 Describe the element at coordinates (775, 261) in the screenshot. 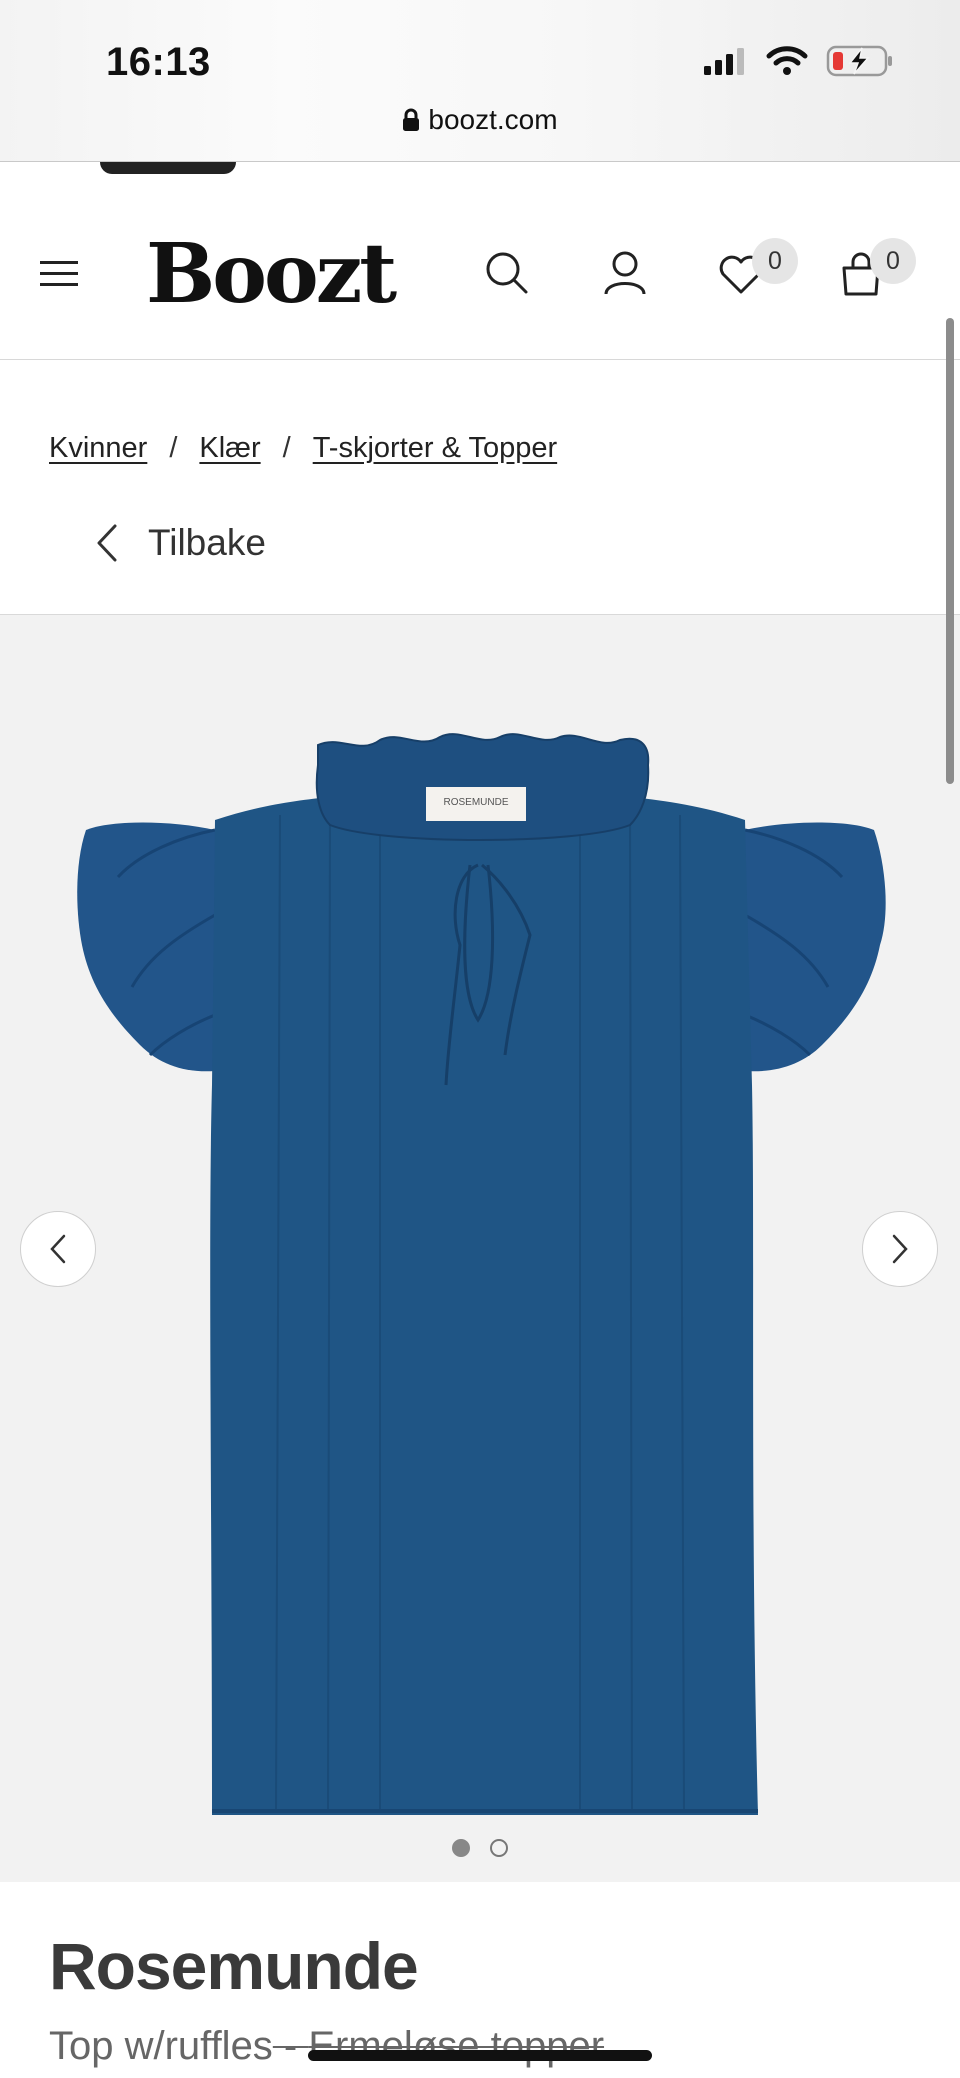

I see `wishlist-count-badge: 0` at that location.